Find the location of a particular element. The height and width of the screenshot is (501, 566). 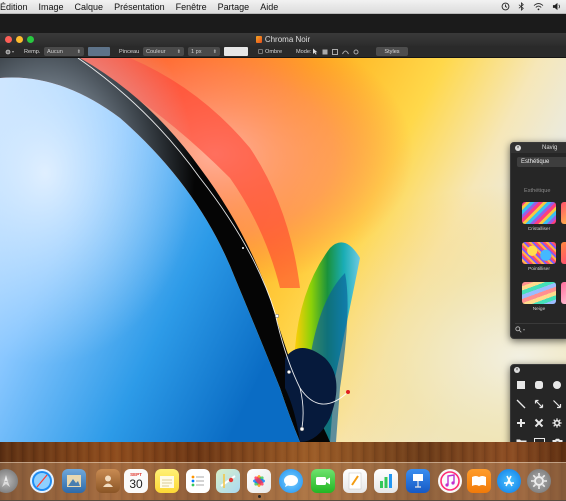

menu-status-area is located at coordinates (531, 6).